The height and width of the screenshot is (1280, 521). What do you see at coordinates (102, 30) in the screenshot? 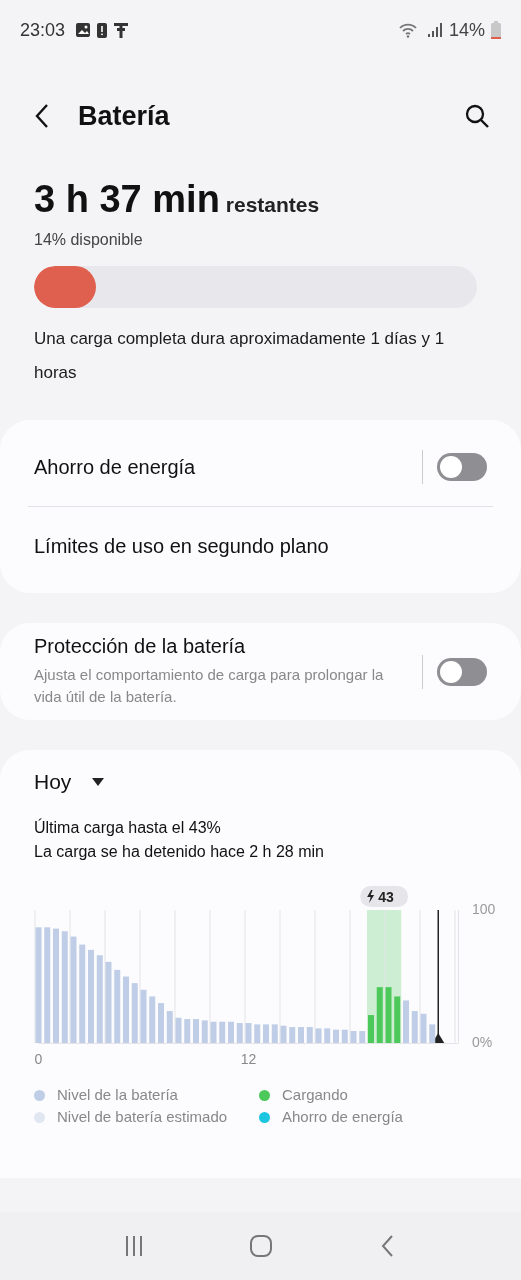
I see `battery-alert-icon` at bounding box center [102, 30].